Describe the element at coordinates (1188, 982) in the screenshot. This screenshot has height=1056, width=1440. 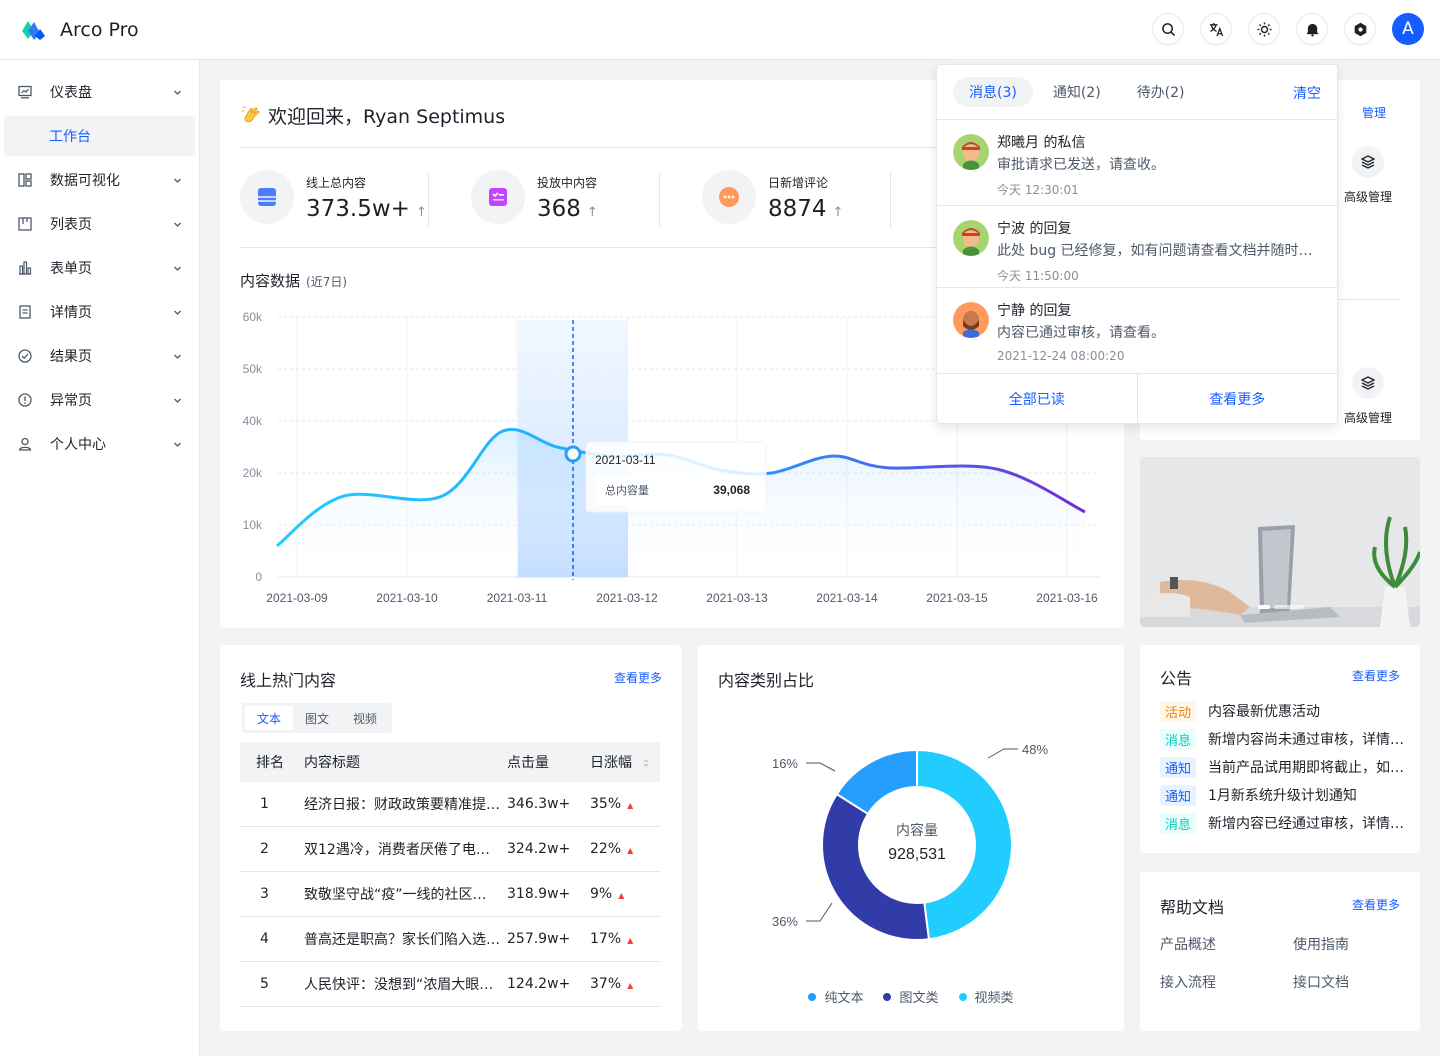
I see `doc-link-integration: 接入流程` at that location.